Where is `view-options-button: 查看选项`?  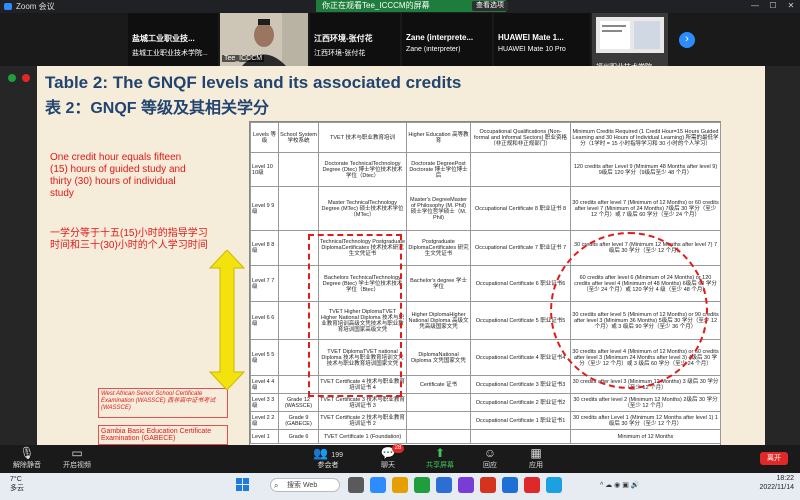
view-options-button: 查看选项 is located at coordinates (490, 6).